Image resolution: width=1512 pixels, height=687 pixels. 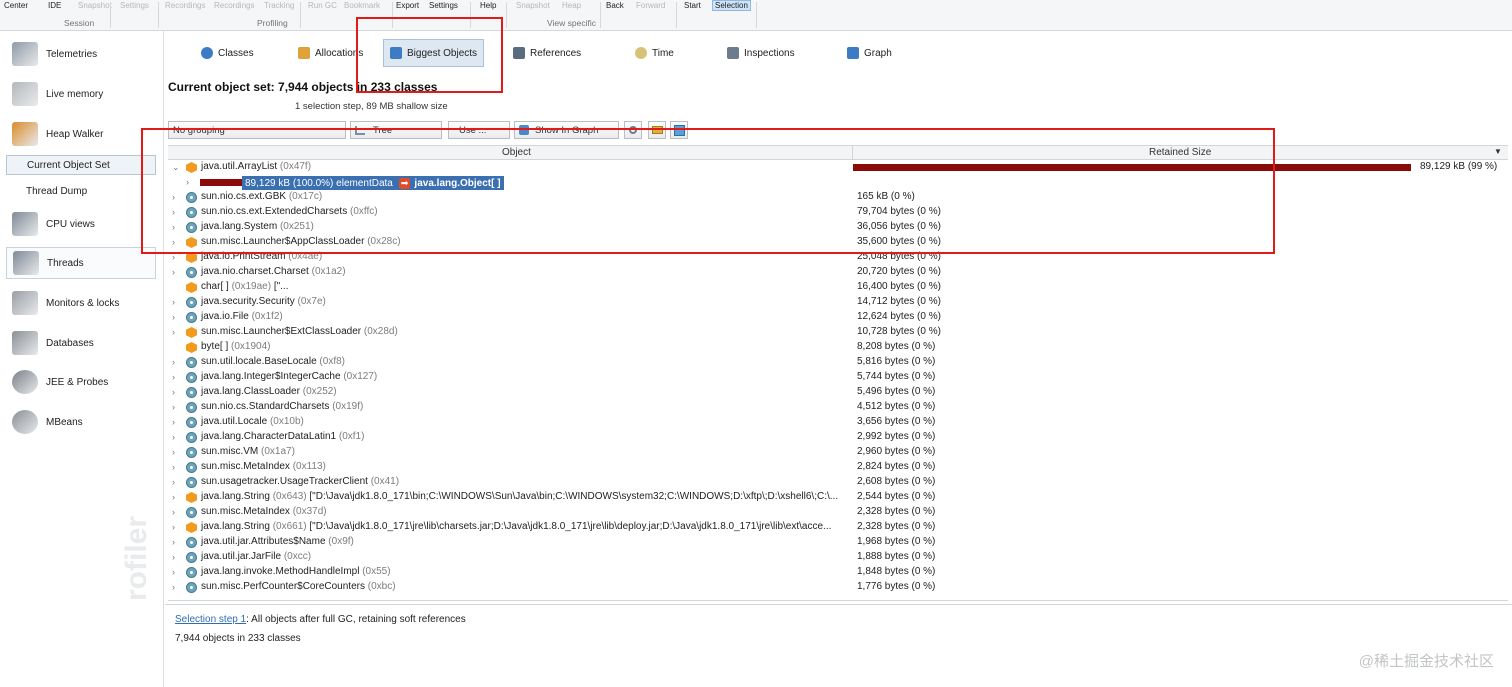 What do you see at coordinates (838, 287) in the screenshot?
I see `table-row: char[ ] (0x19ae) ["... 16,400 bytes (0 %)` at bounding box center [838, 287].